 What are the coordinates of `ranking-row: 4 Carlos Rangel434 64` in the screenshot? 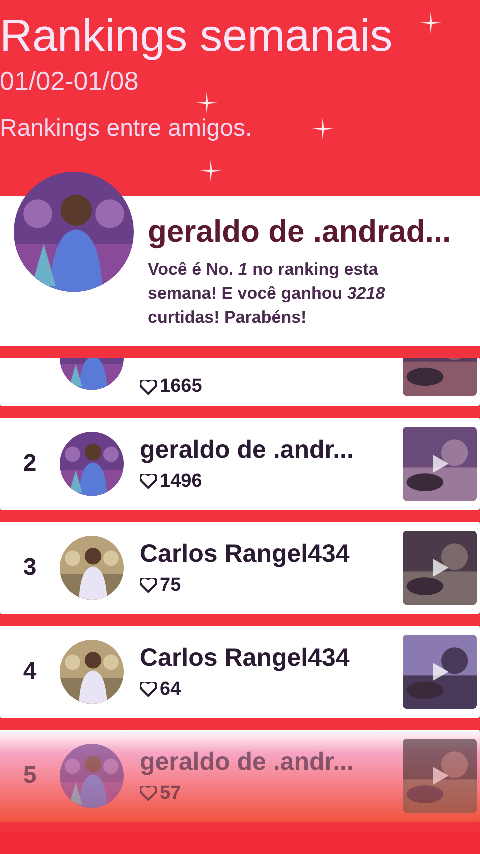 It's located at (240, 672).